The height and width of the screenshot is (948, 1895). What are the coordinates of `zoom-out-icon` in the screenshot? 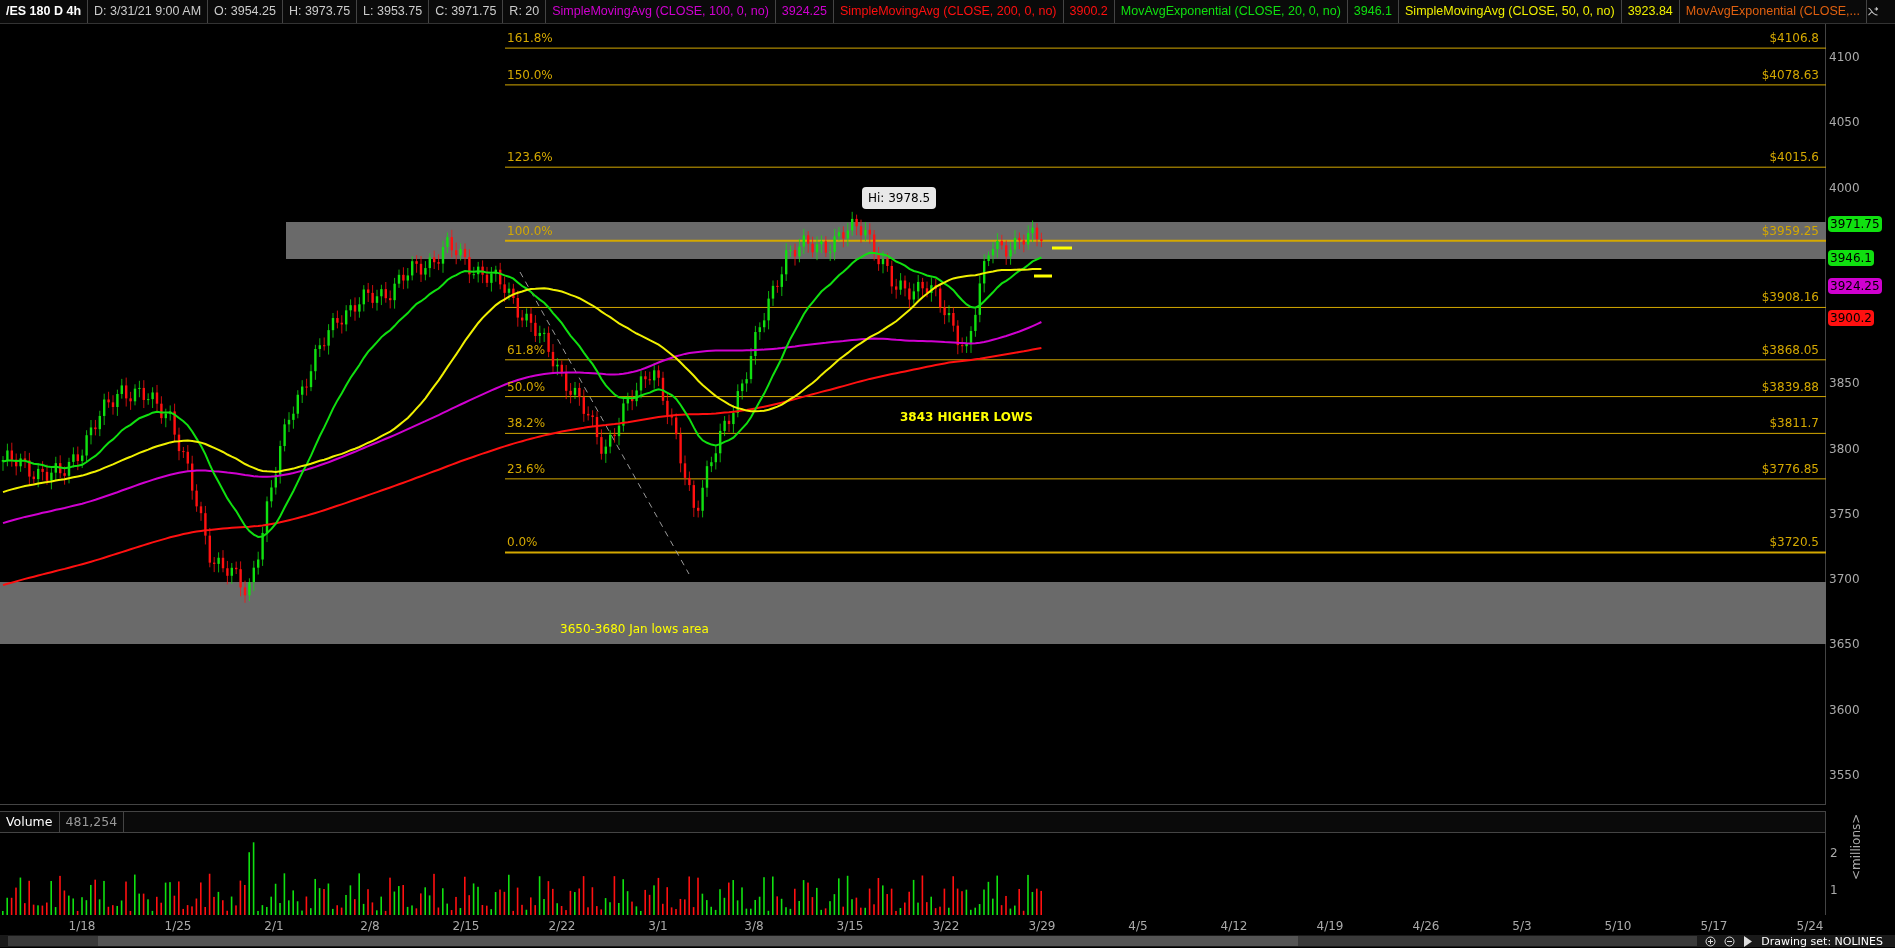 It's located at (1730, 941).